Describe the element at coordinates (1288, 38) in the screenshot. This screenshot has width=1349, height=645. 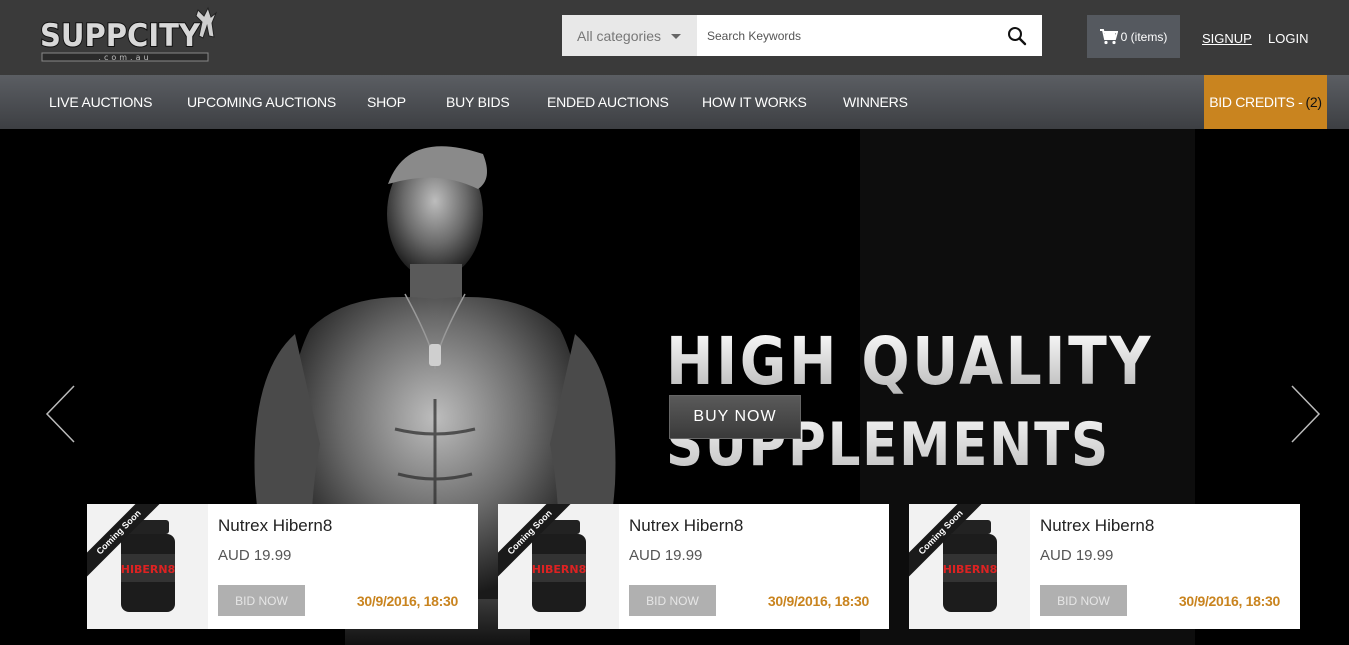
I see `login-link: LOGIN` at that location.